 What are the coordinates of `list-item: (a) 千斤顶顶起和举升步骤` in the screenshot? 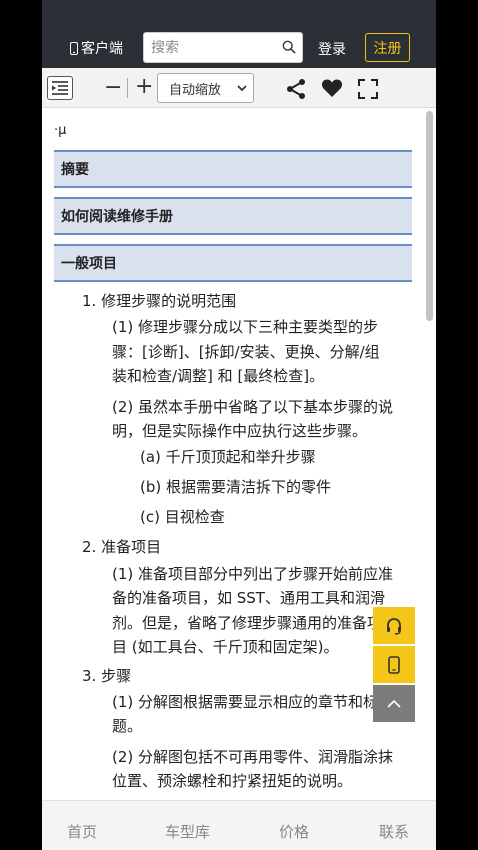 It's located at (228, 457).